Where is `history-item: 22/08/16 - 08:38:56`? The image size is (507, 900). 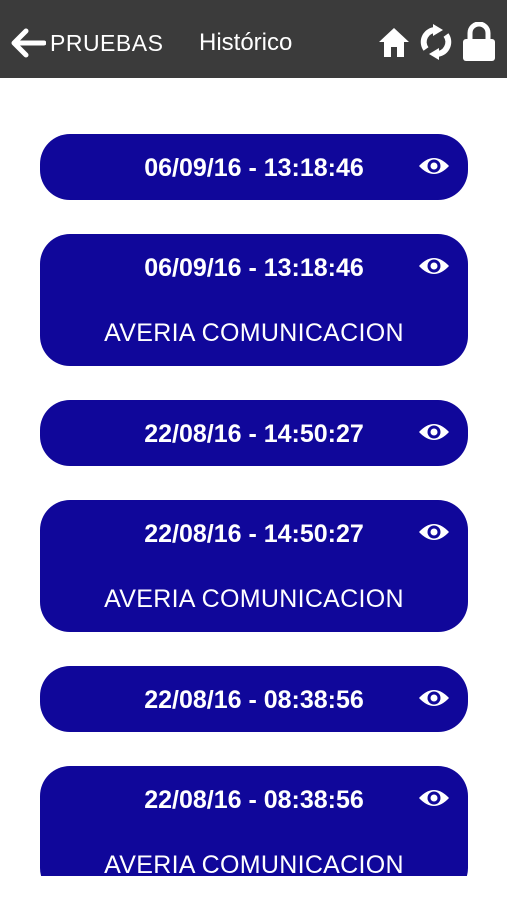
history-item: 22/08/16 - 08:38:56 is located at coordinates (254, 699).